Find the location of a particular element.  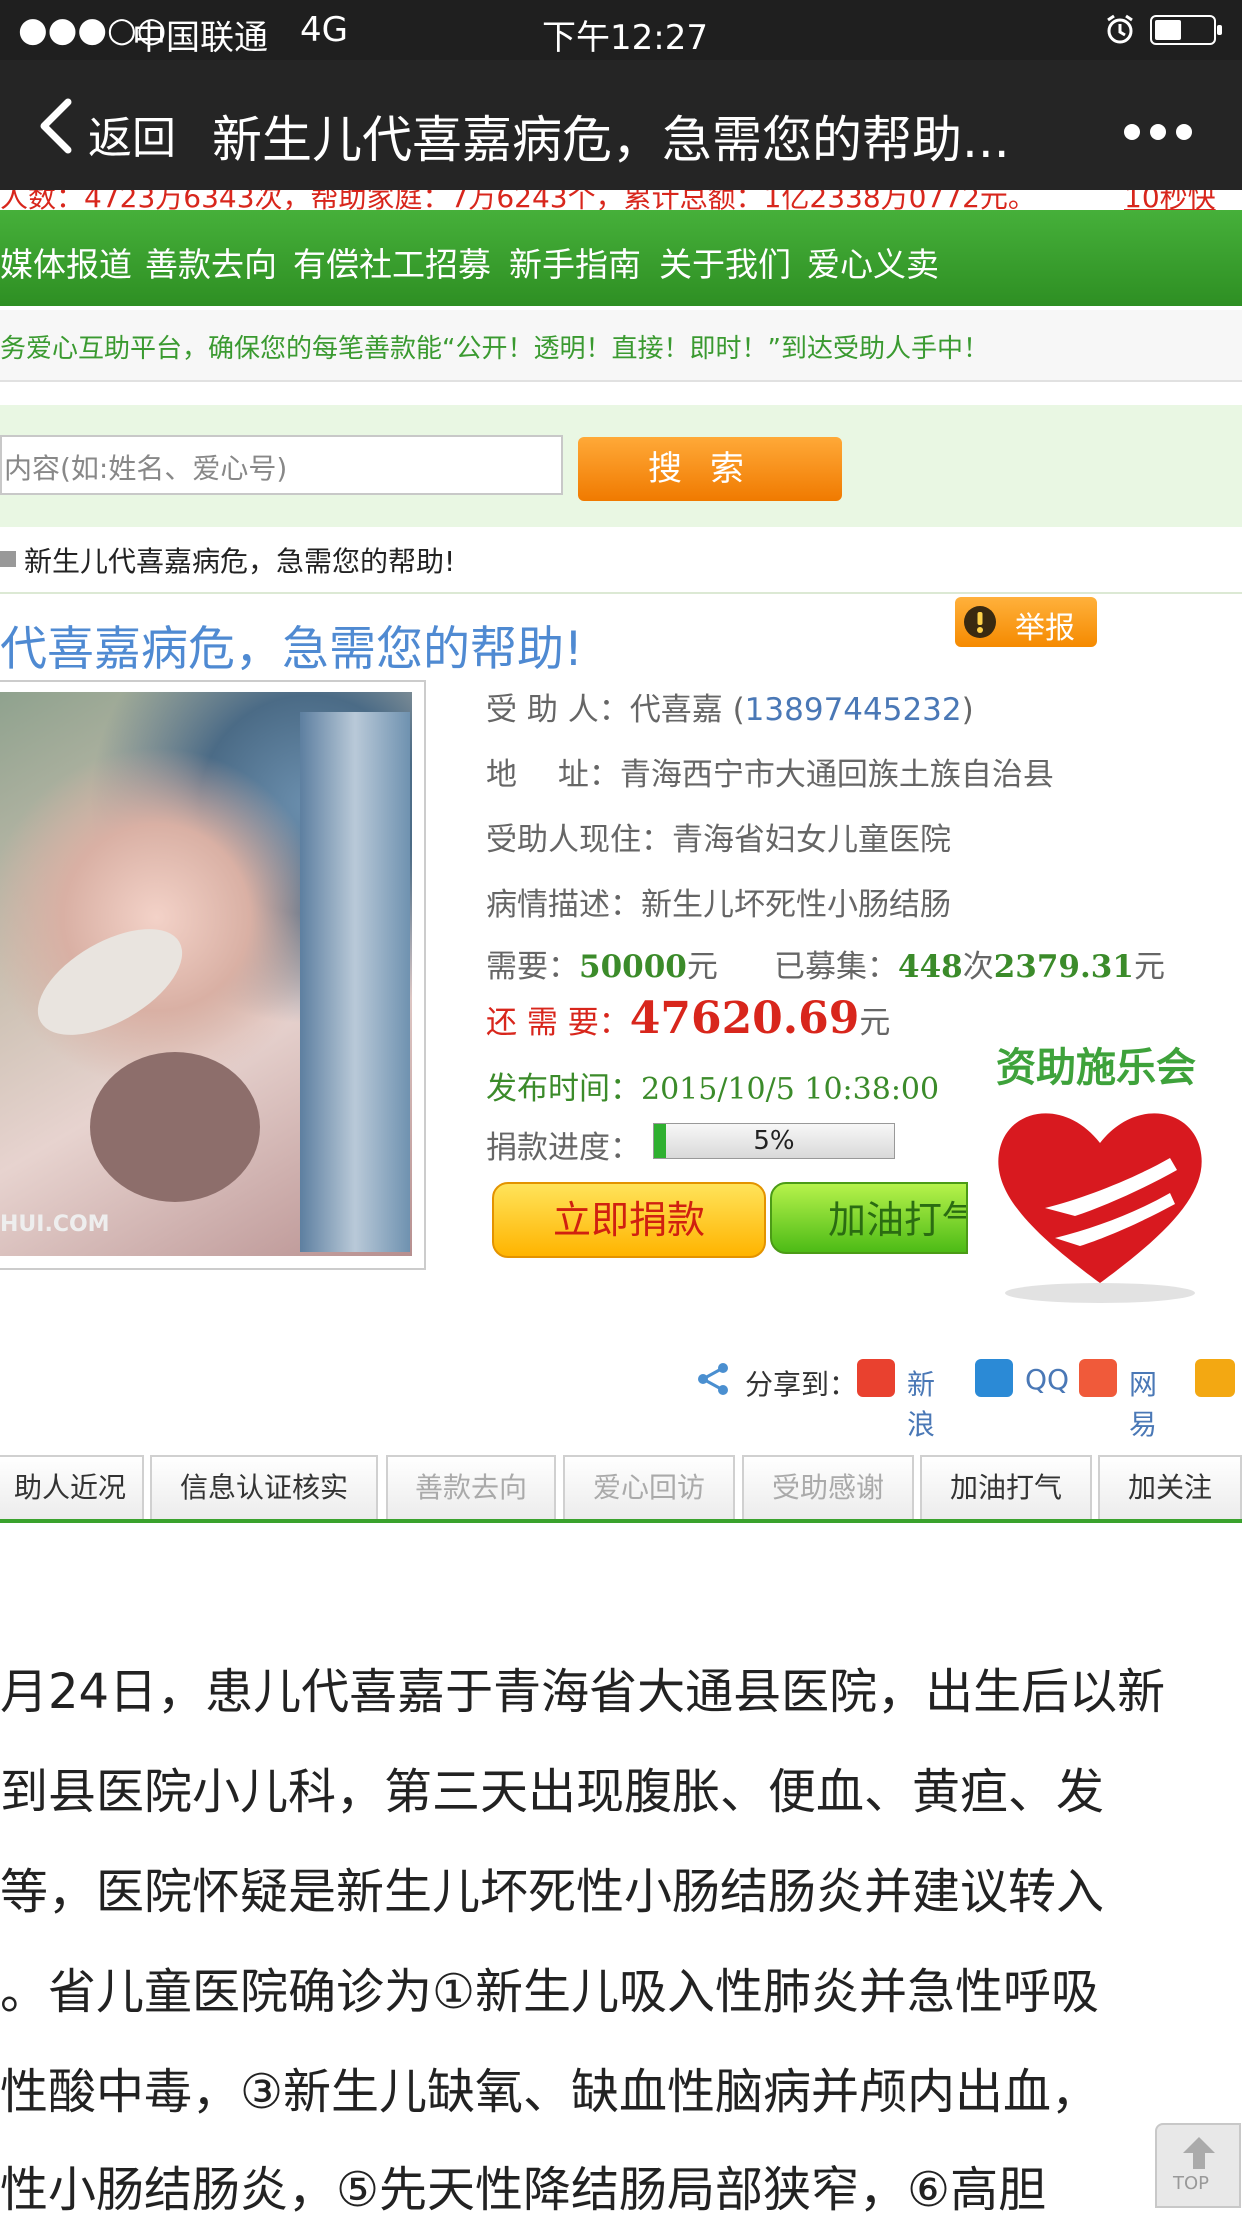

need-amount: 50000 is located at coordinates (633, 967).